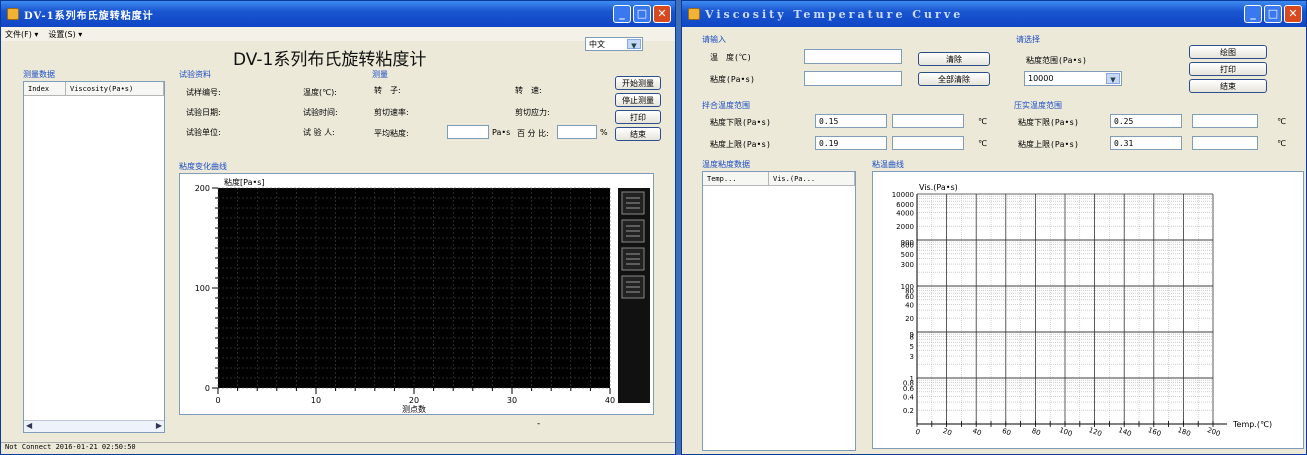  What do you see at coordinates (732, 79) in the screenshot?
I see `visc-label: 粘度(Pa•s)` at bounding box center [732, 79].